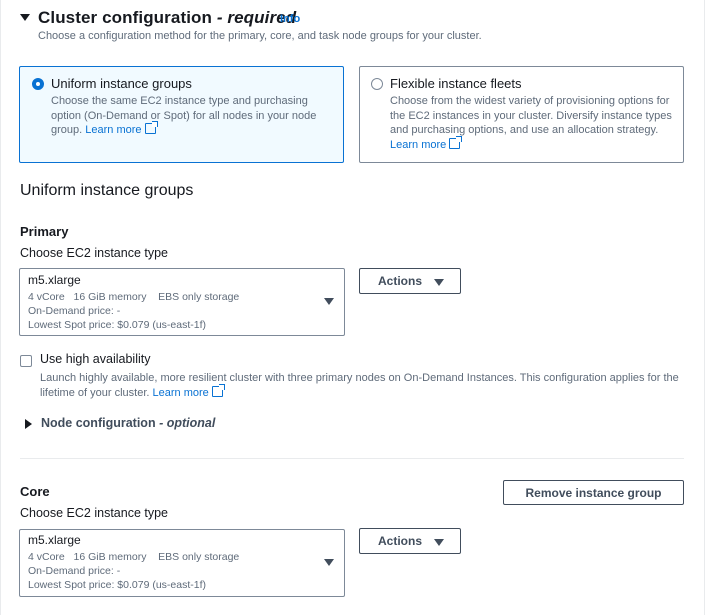  I want to click on option-uniform-title: Uniform instance groups, so click(121, 83).